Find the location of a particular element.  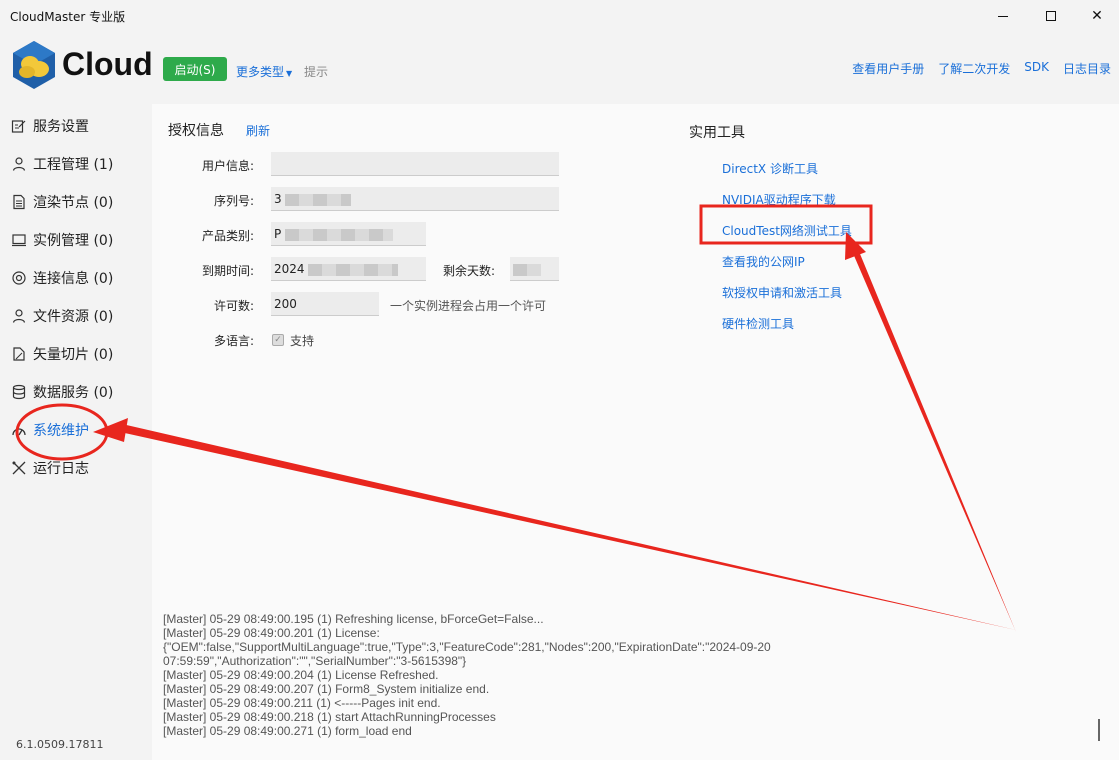

sidebar-item-label: 运行日志 is located at coordinates (61, 469).